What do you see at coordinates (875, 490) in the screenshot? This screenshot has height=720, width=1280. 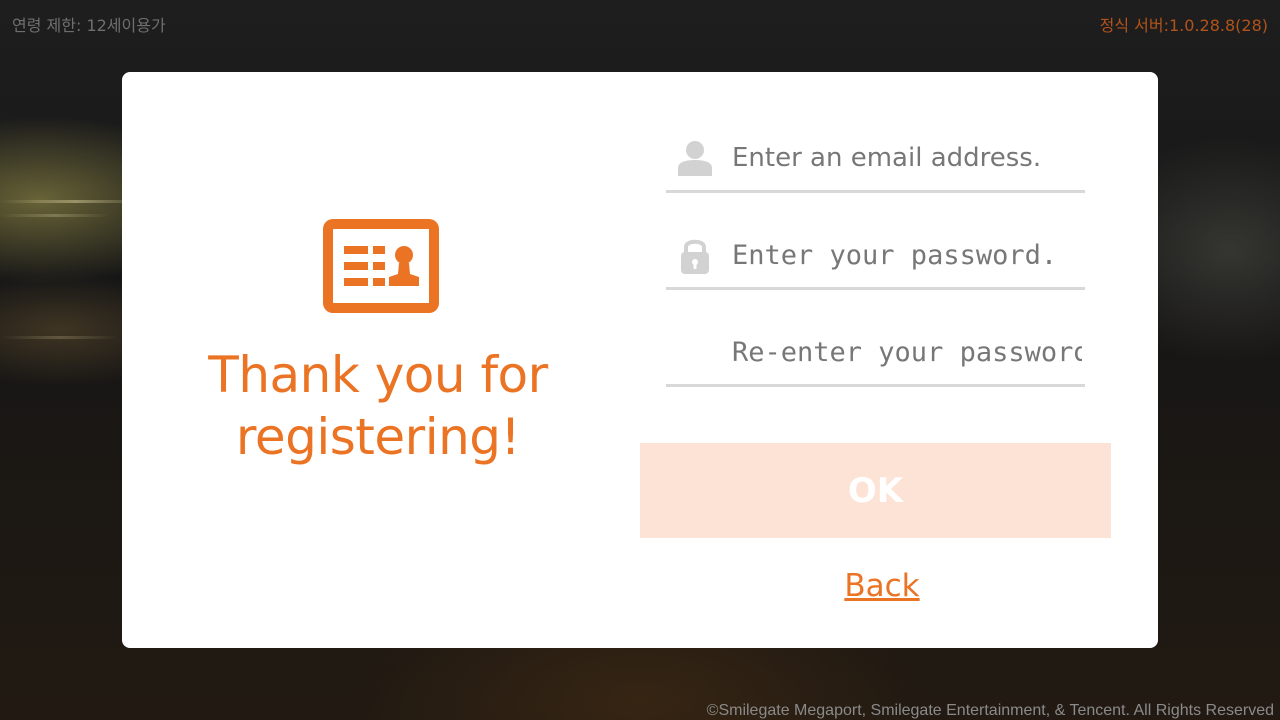 I see `ok-button: OK` at bounding box center [875, 490].